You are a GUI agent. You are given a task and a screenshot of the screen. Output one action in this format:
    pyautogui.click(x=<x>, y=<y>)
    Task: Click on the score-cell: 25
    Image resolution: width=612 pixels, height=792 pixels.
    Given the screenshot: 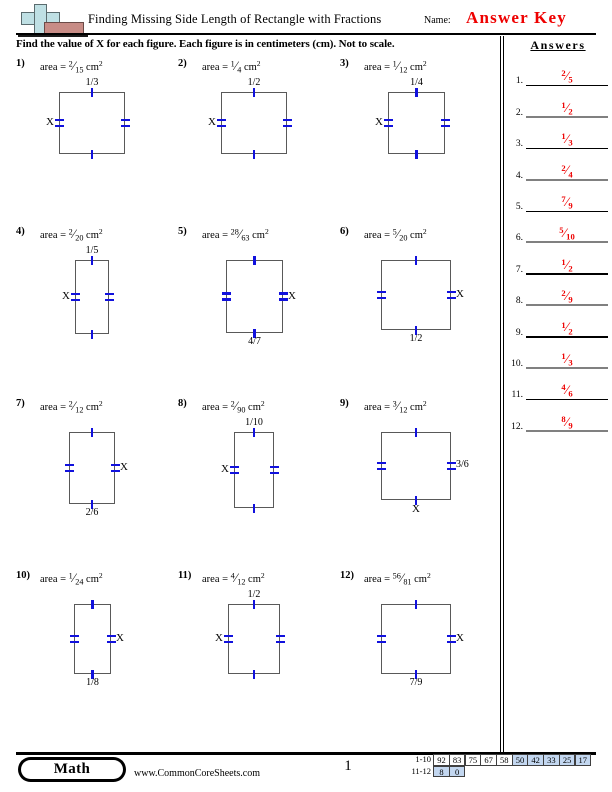 What is the action you would take?
    pyautogui.click(x=567, y=760)
    